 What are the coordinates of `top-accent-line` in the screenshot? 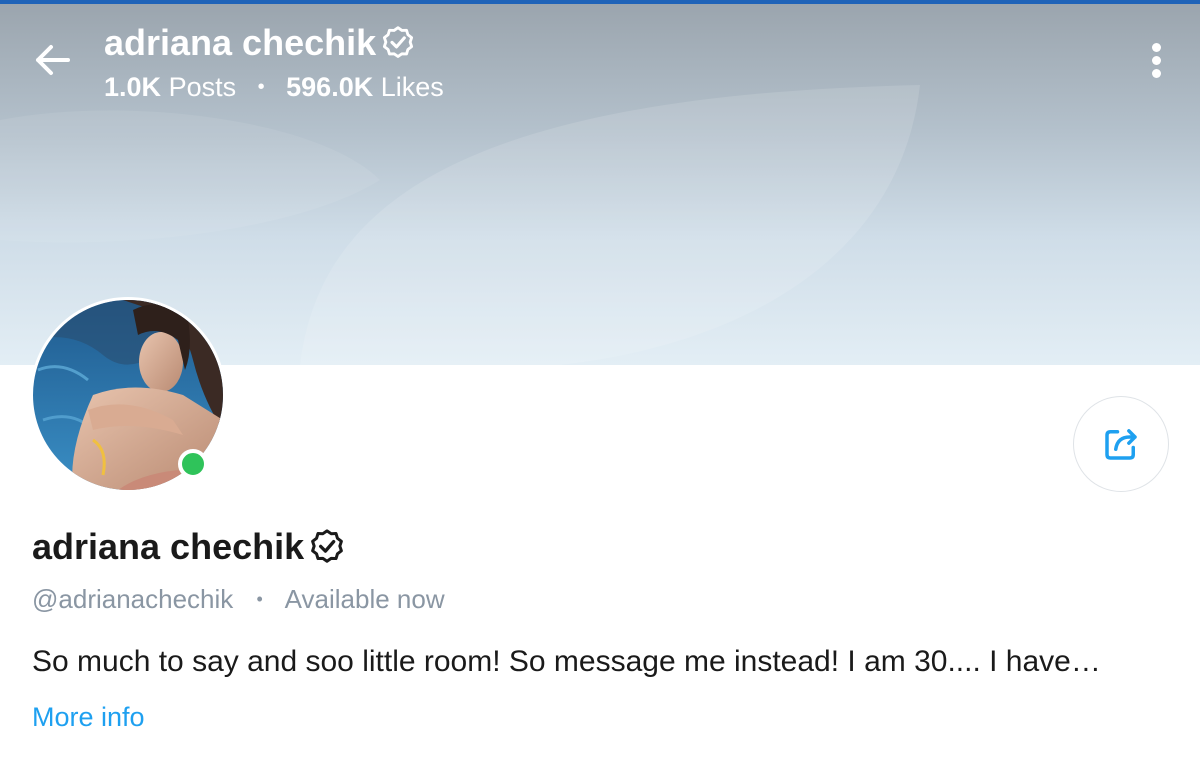 It's located at (600, 2).